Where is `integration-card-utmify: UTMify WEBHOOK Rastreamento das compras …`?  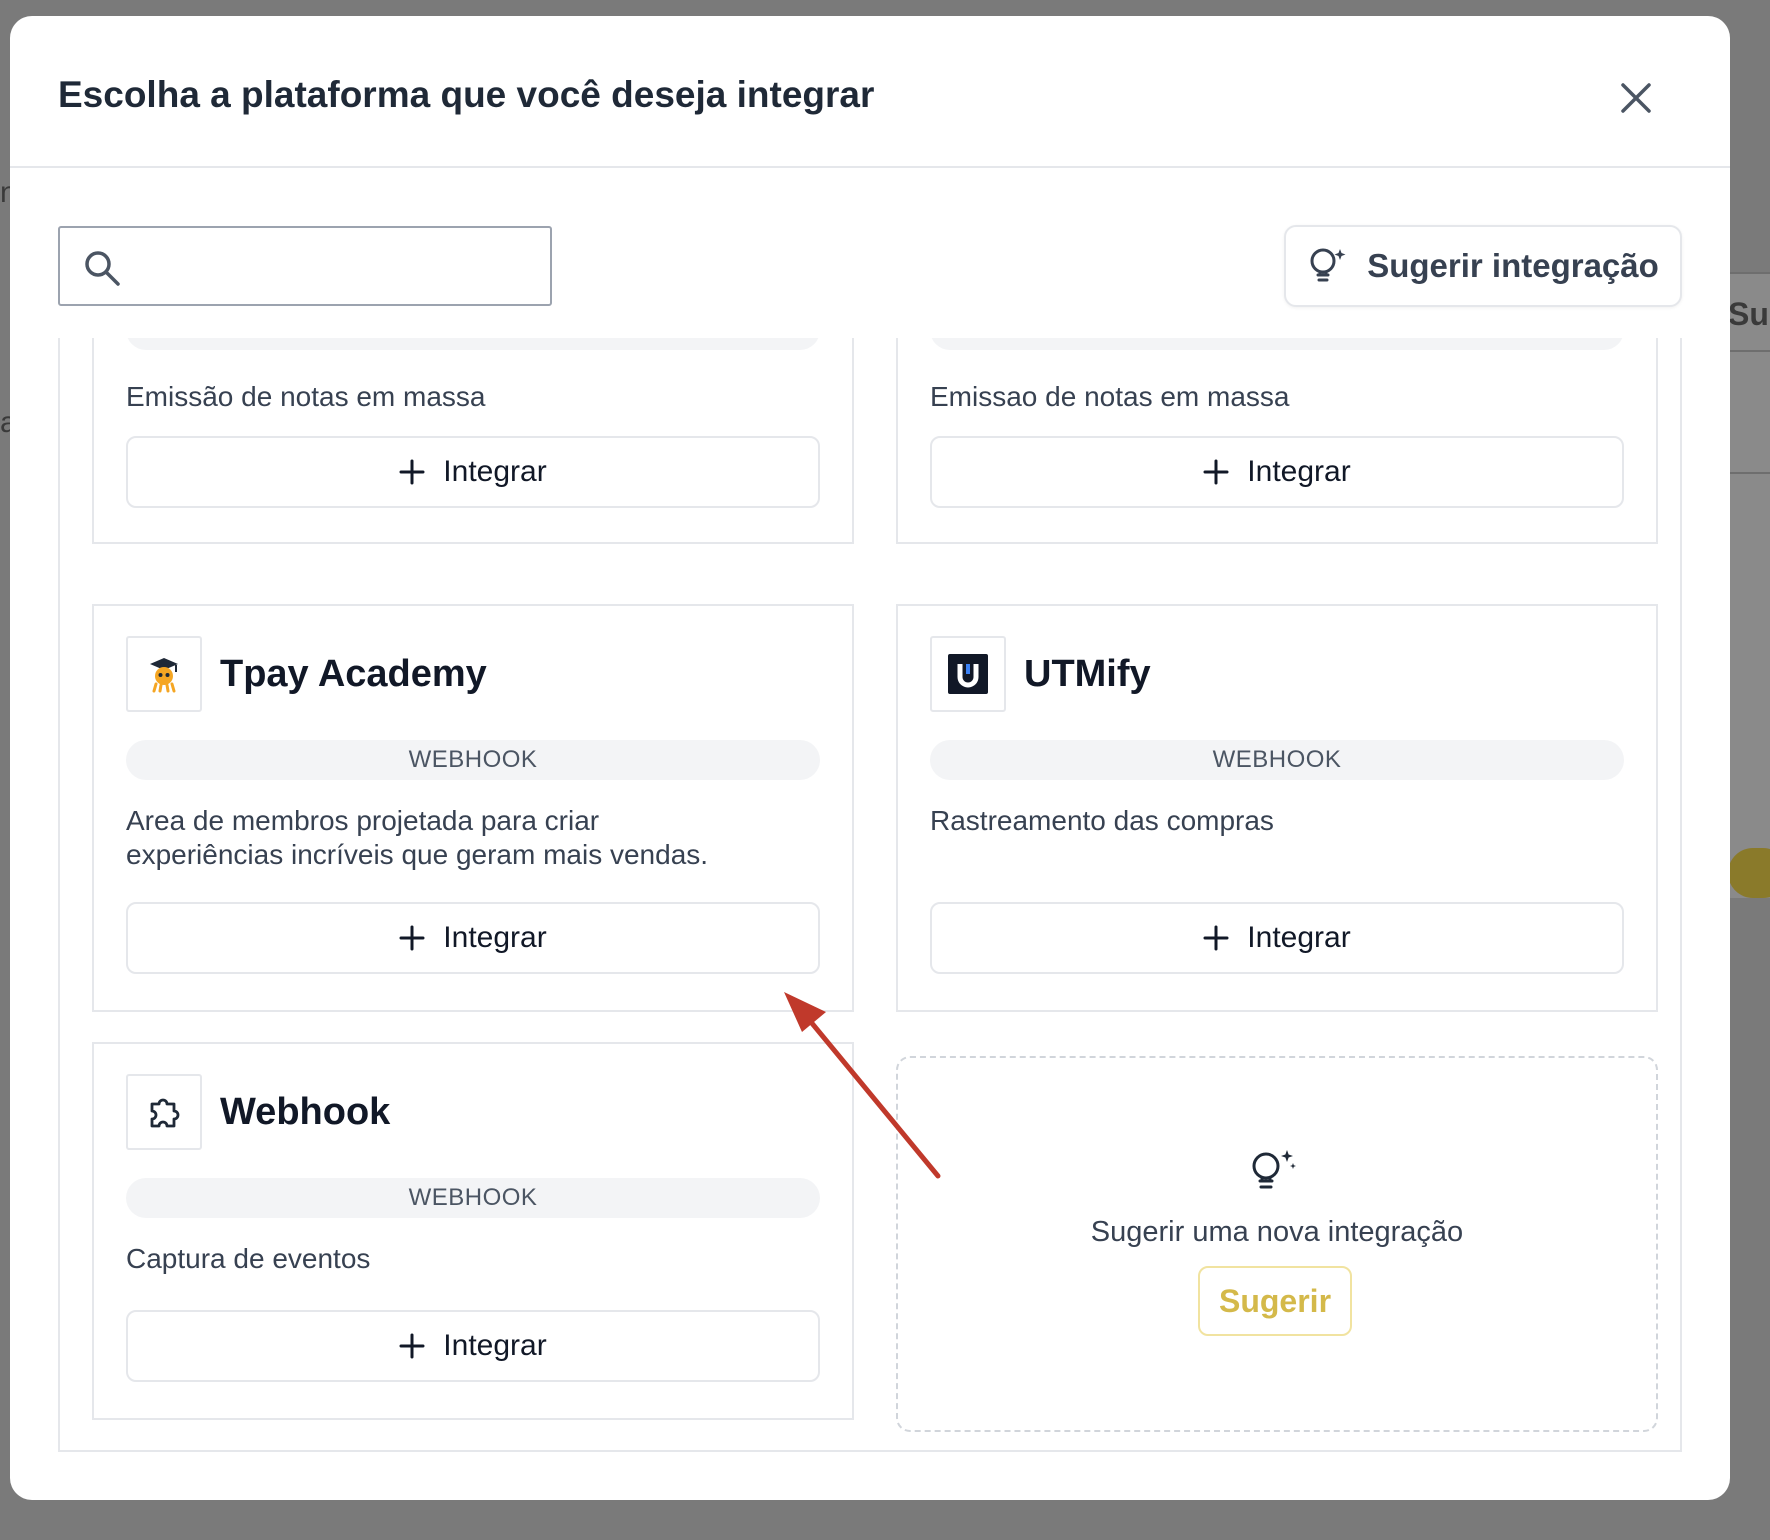
integration-card-utmify: UTMify WEBHOOK Rastreamento das compras … is located at coordinates (1277, 808).